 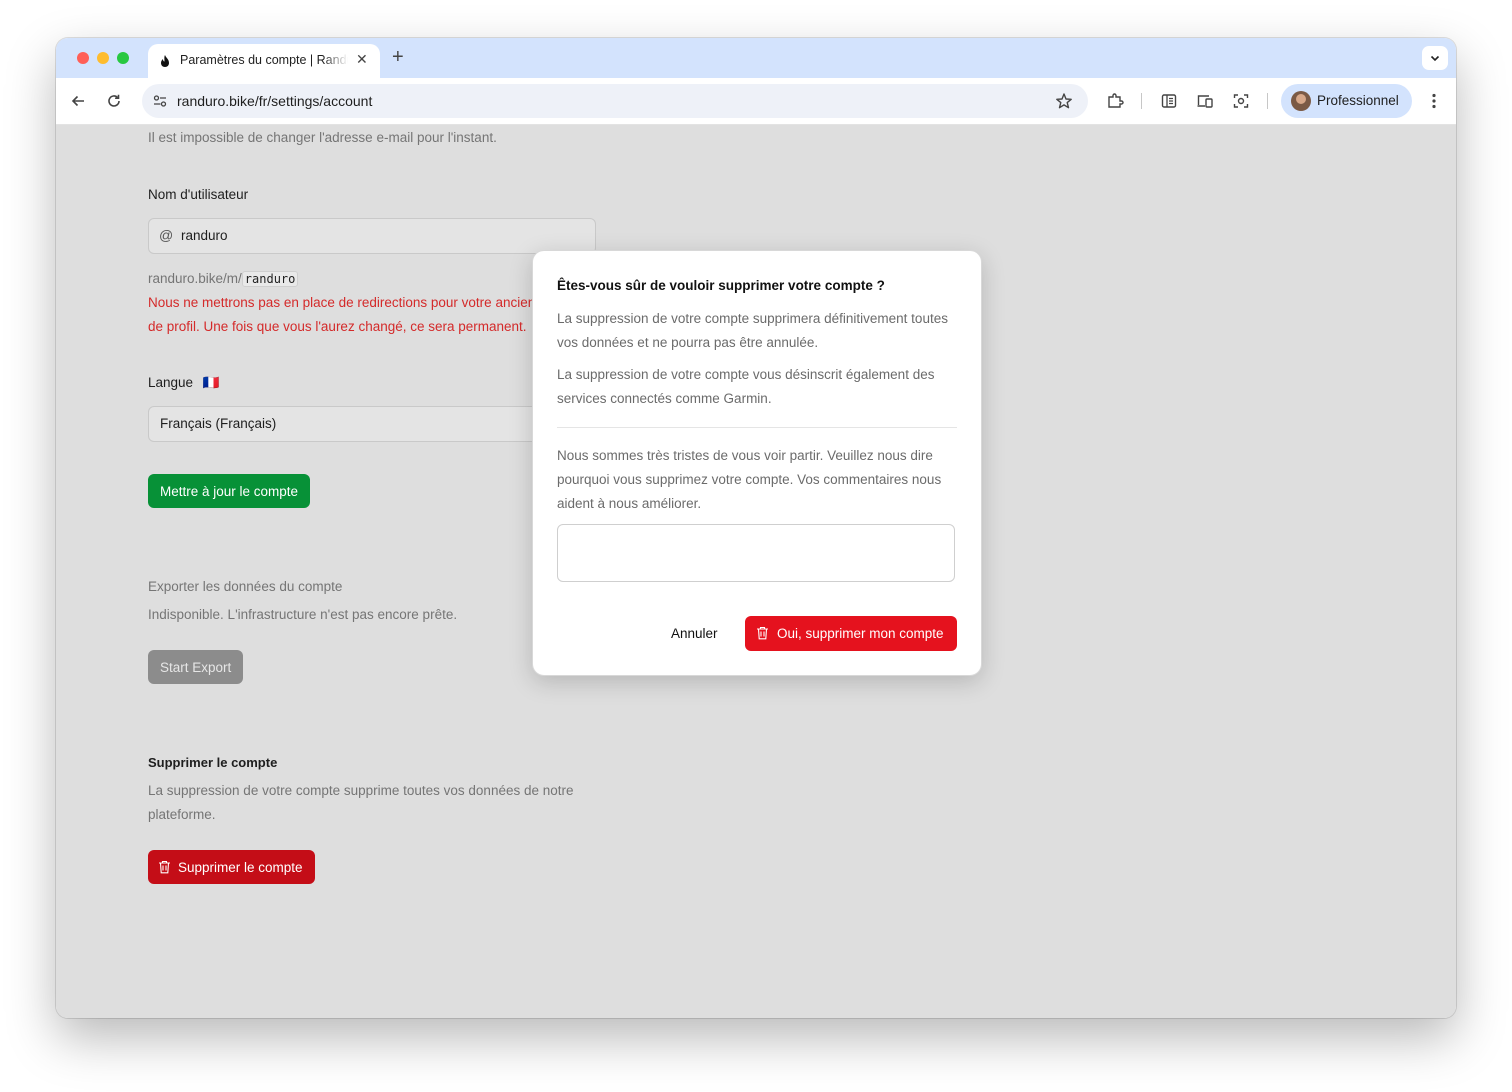 What do you see at coordinates (213, 762) in the screenshot?
I see `delete-heading: Supprimer le compte` at bounding box center [213, 762].